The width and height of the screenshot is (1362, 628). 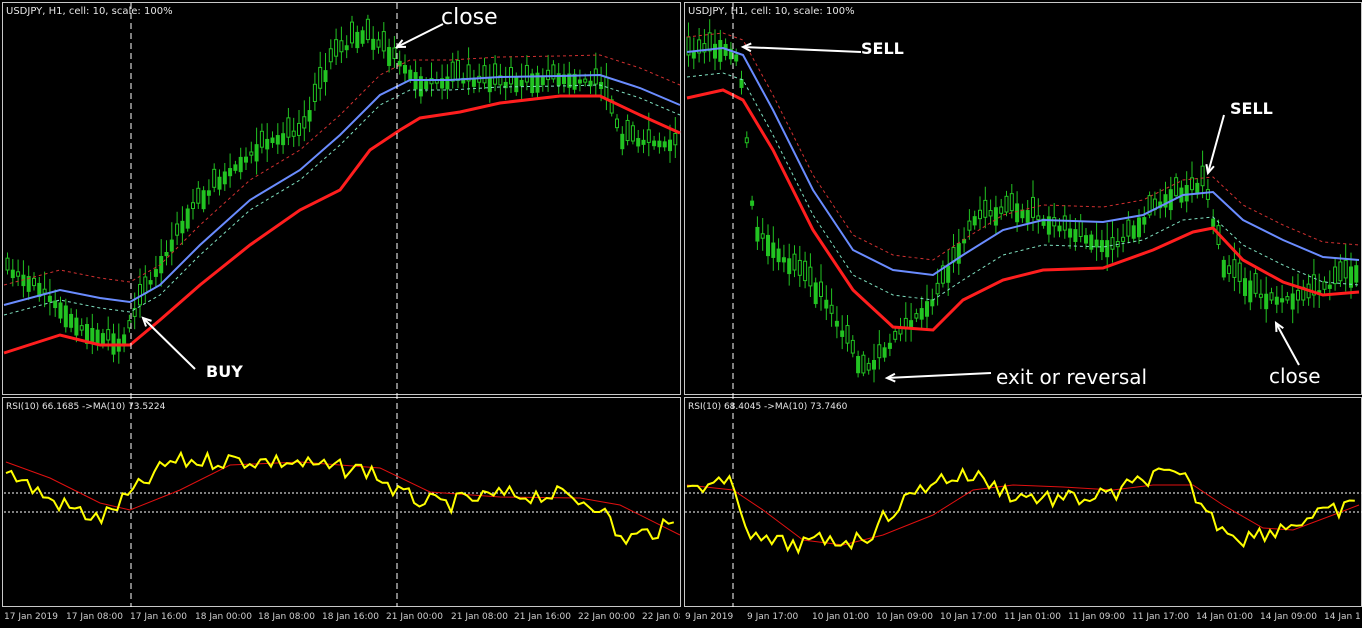 What do you see at coordinates (479, 617) in the screenshot?
I see `left-time-tick: 21 Jan 08:00` at bounding box center [479, 617].